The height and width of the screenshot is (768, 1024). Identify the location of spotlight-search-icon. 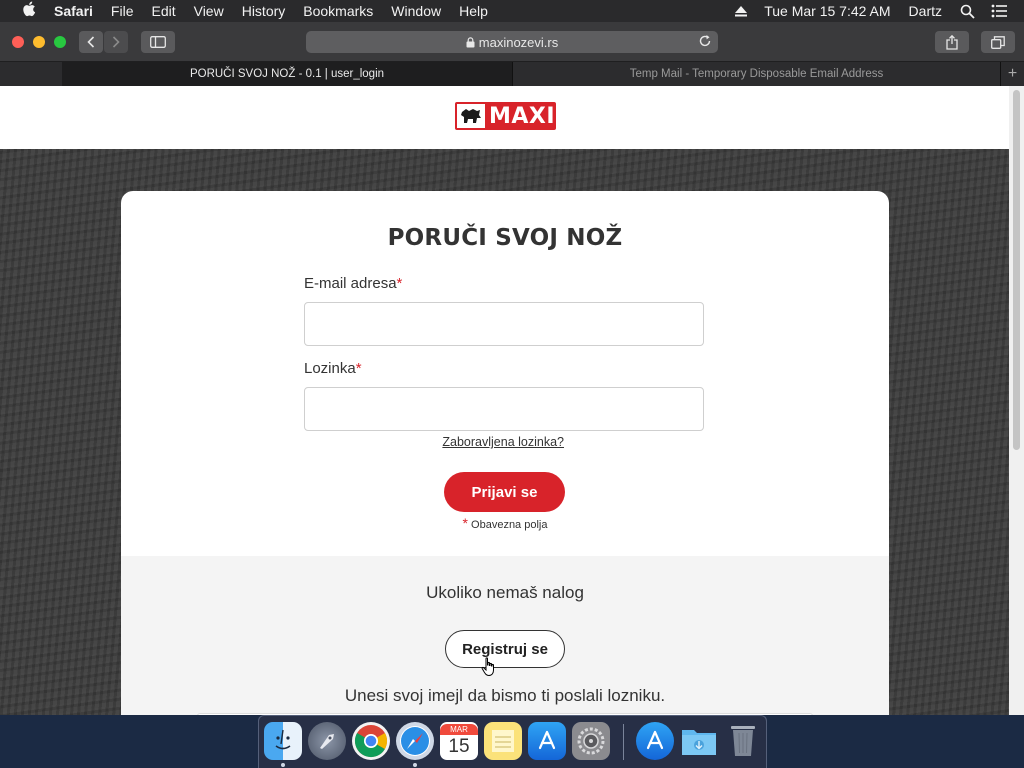
(967, 11).